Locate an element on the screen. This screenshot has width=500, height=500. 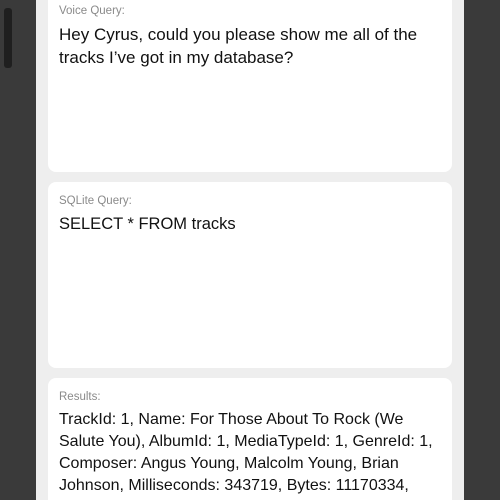
results-label: Results: is located at coordinates (80, 397).